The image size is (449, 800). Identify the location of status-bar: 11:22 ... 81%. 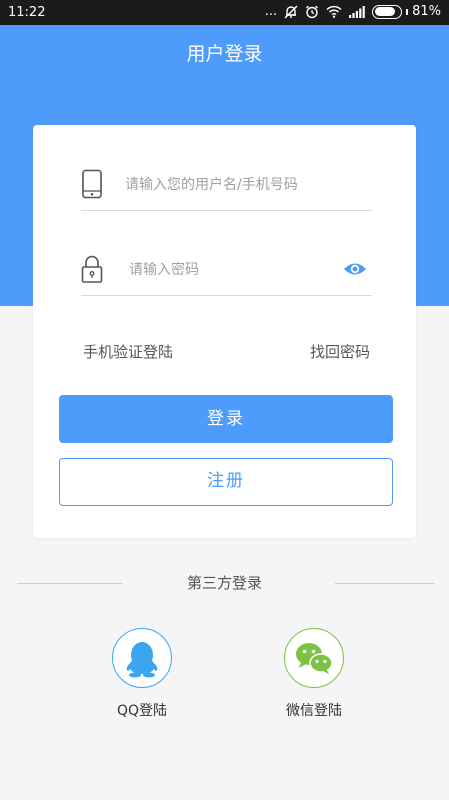
(224, 12).